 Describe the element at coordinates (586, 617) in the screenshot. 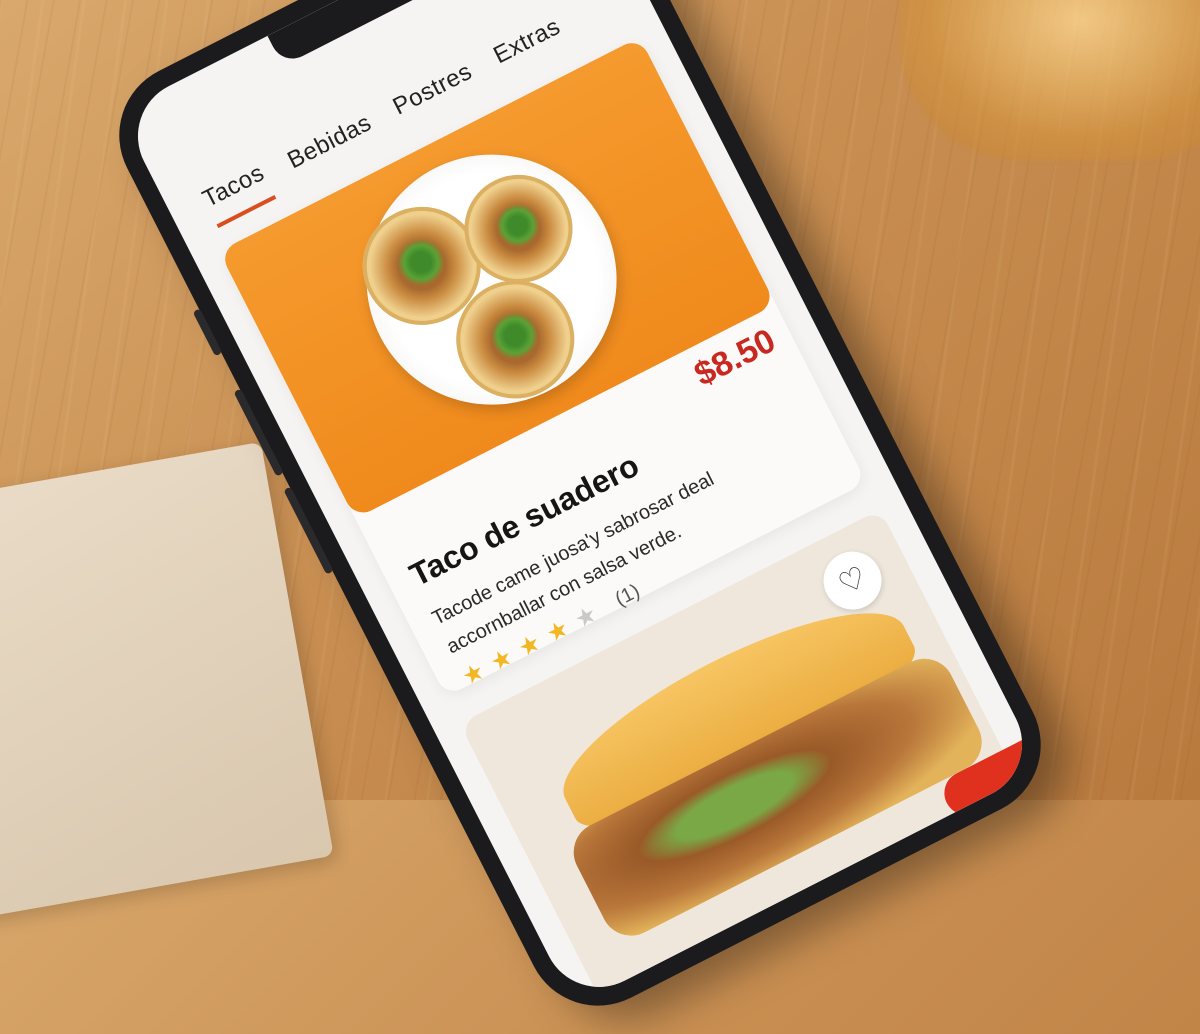

I see `star-empty-icon: ★` at that location.